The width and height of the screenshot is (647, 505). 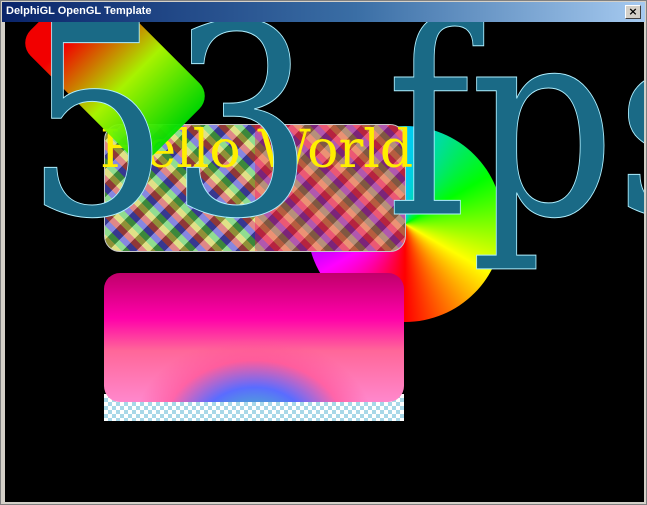 I want to click on close-button: ×, so click(x=633, y=12).